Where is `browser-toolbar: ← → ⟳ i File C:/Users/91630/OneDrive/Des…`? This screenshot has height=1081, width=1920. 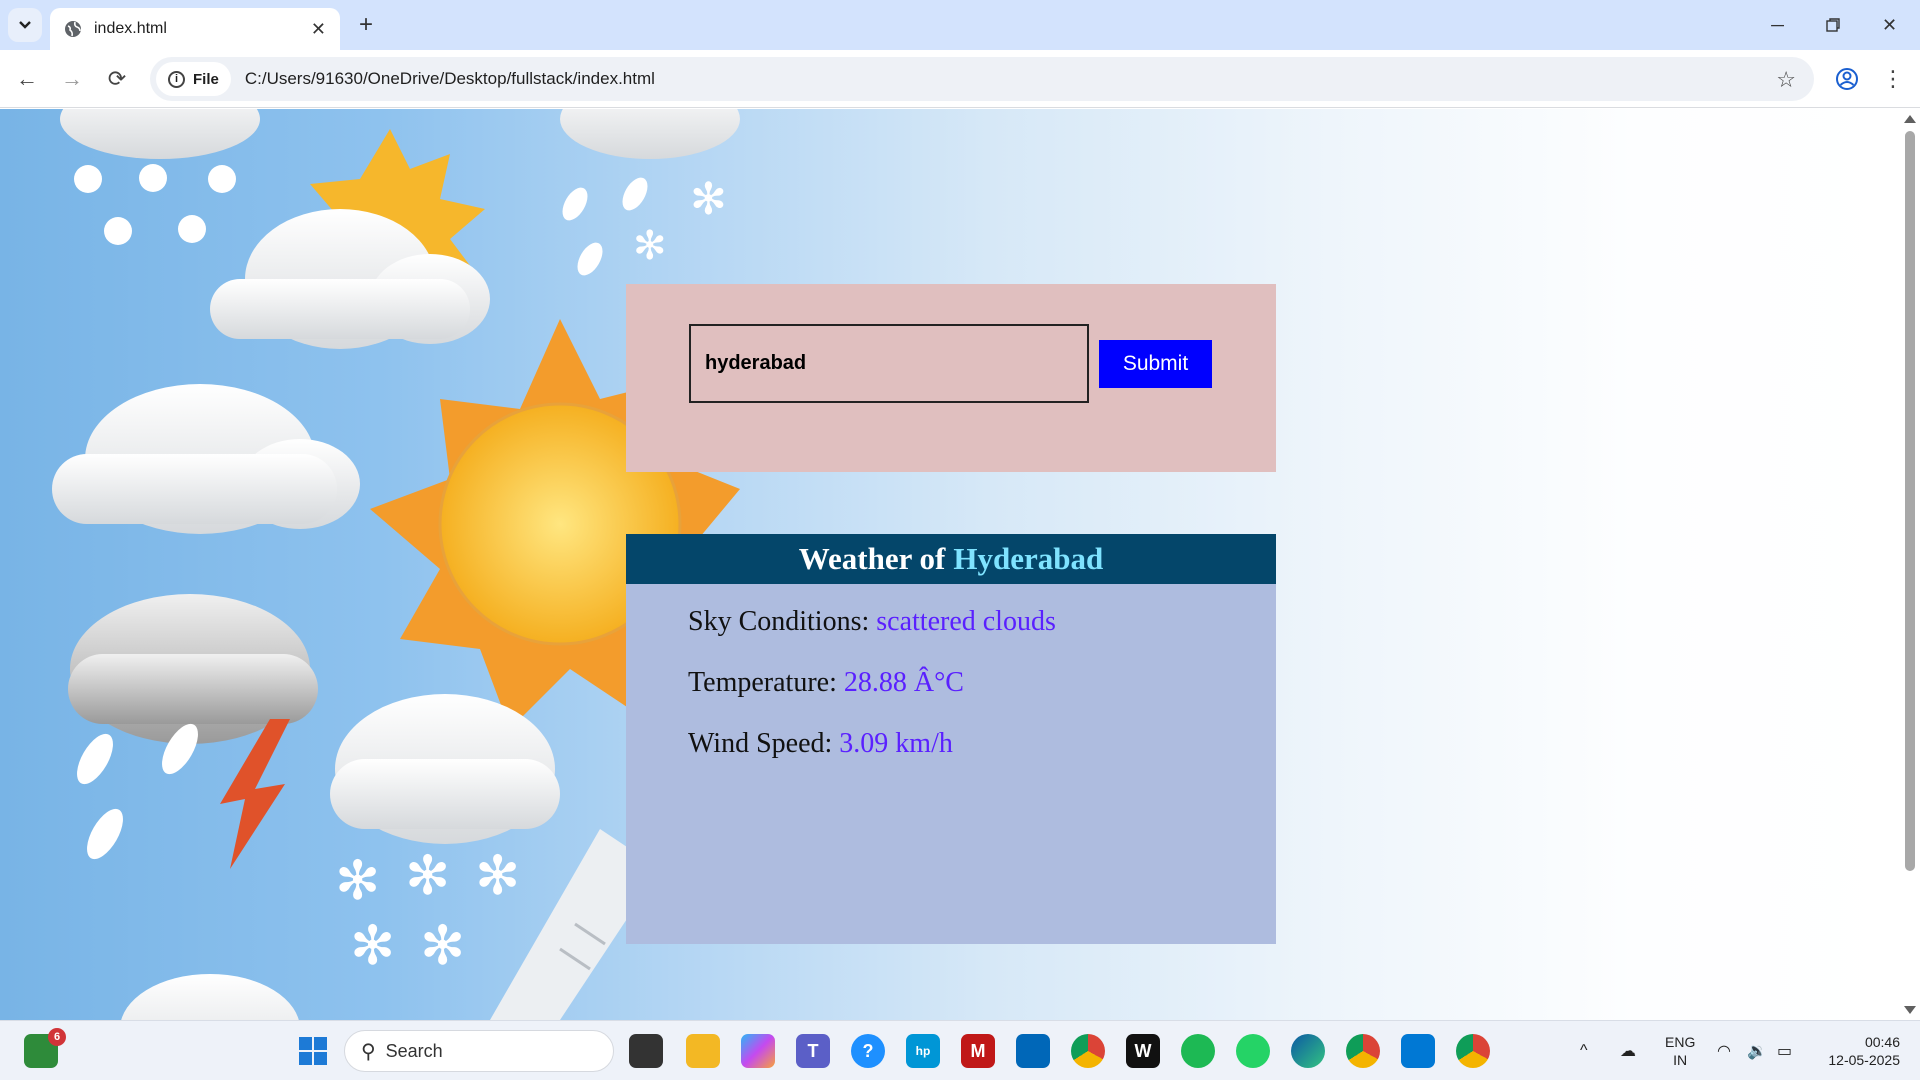
browser-toolbar: ← → ⟳ i File C:/Users/91630/OneDrive/Des… is located at coordinates (960, 79).